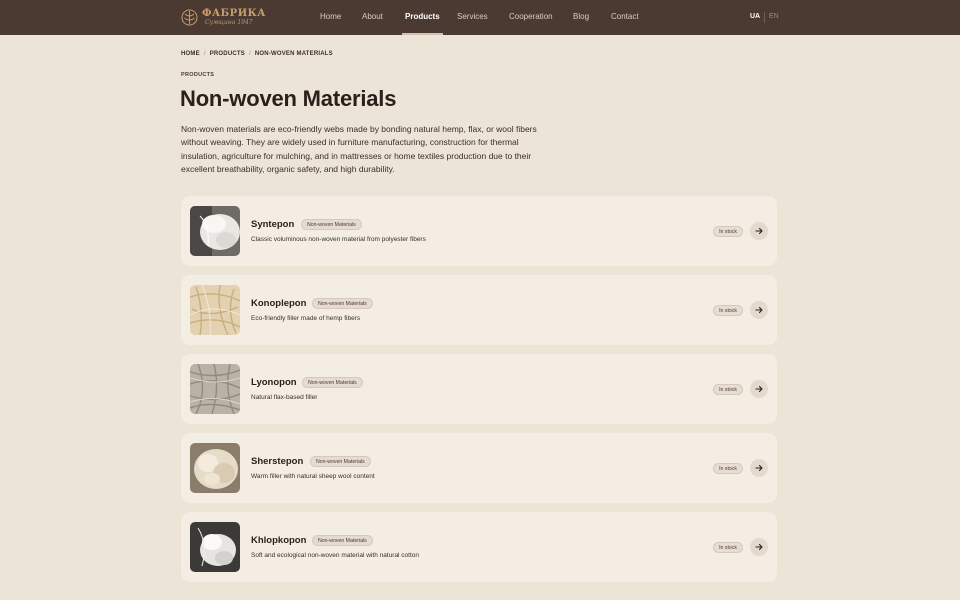 This screenshot has width=960, height=600. I want to click on logo-subtitle: Сумщина 1947, so click(229, 22).